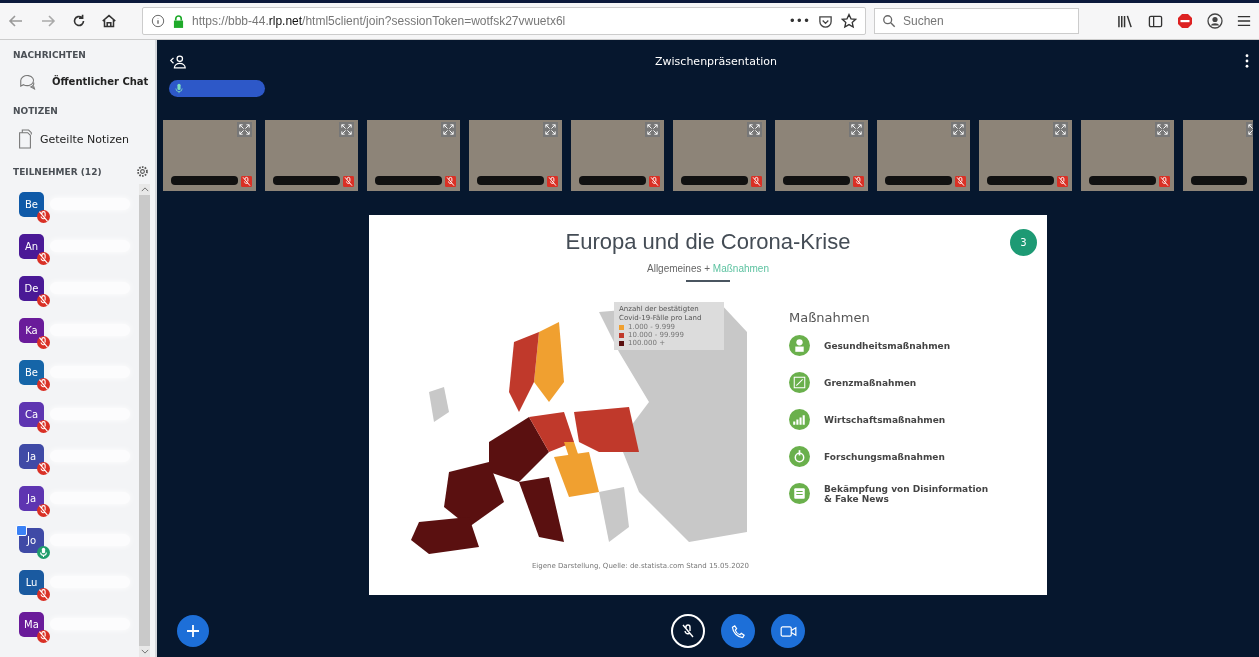 This screenshot has height=657, width=1259. What do you see at coordinates (885, 419) in the screenshot?
I see `measure-label: Wirtschaftsmaßnahmen` at bounding box center [885, 419].